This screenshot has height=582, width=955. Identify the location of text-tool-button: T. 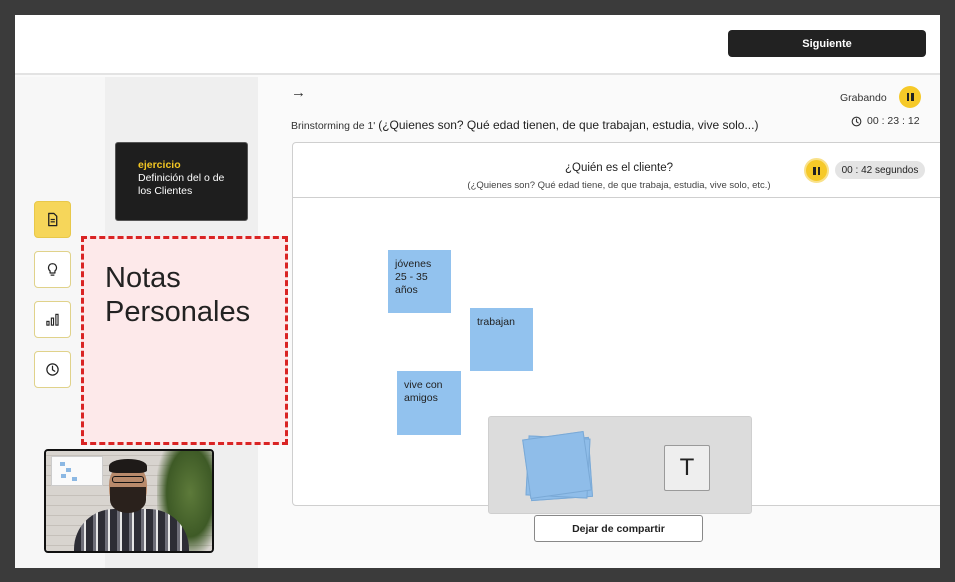
(687, 468).